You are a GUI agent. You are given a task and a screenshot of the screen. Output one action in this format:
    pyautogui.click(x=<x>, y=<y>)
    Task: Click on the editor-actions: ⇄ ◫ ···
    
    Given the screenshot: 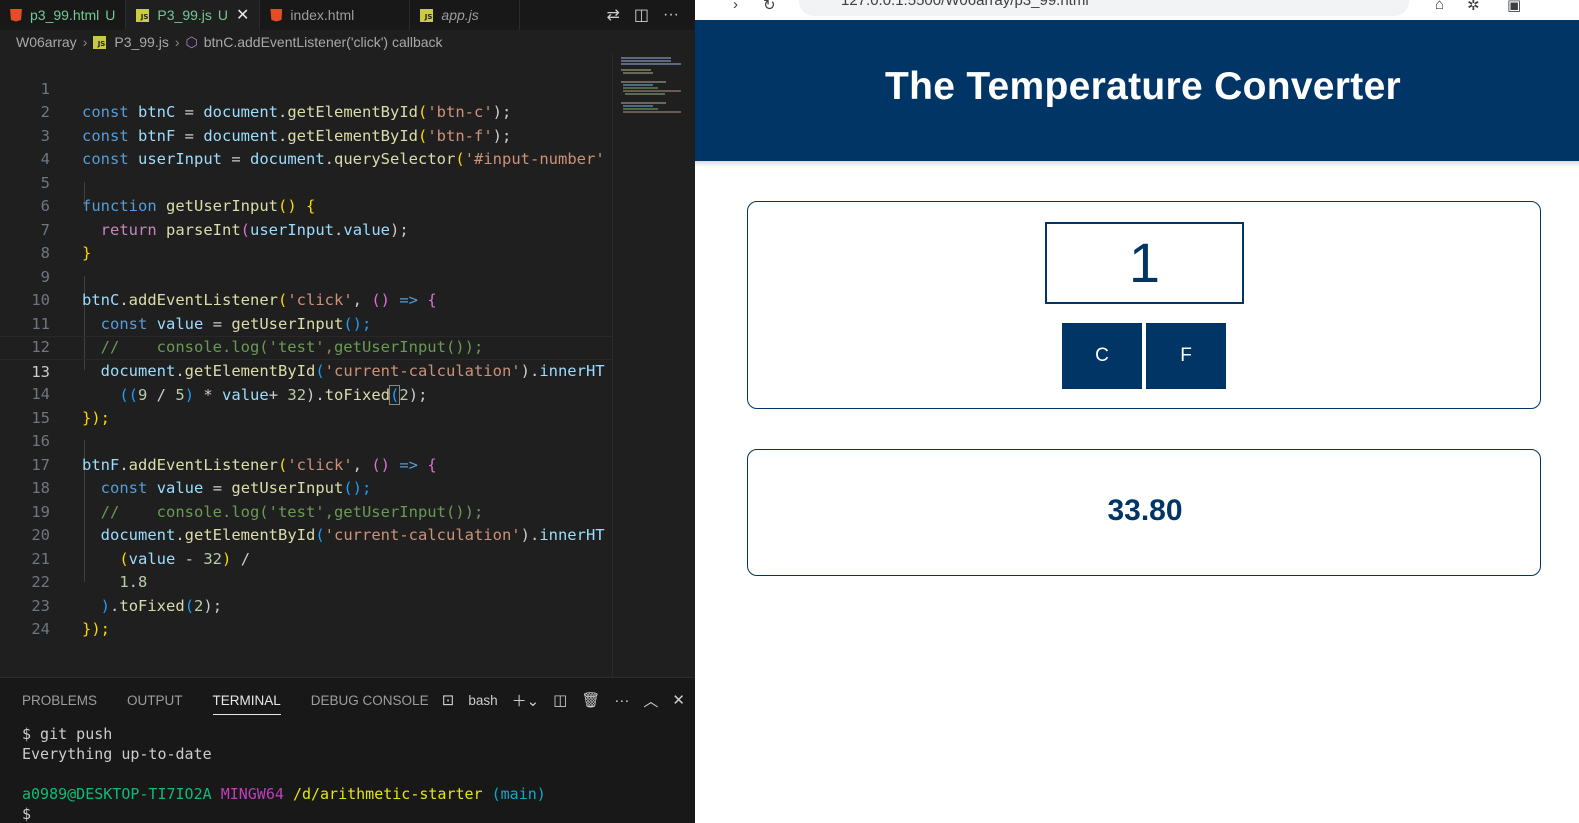 What is the action you would take?
    pyautogui.click(x=650, y=15)
    